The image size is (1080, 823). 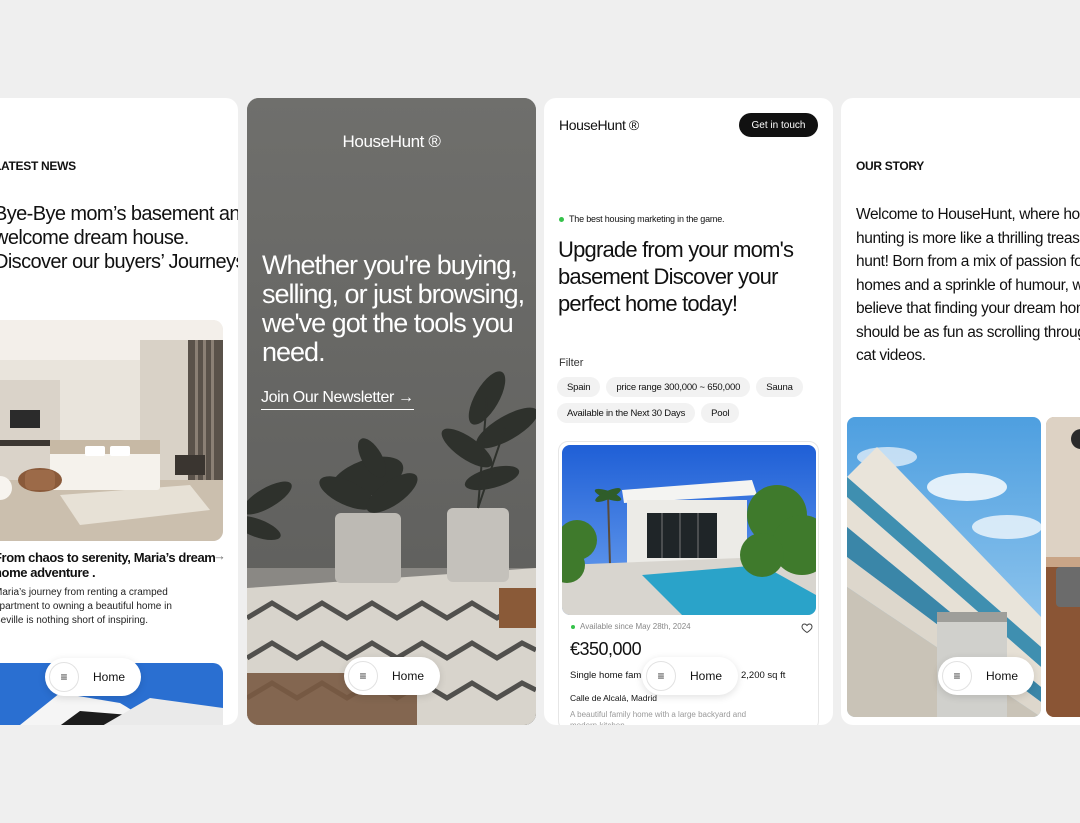 What do you see at coordinates (571, 363) in the screenshot?
I see `filter-label: Filter` at bounding box center [571, 363].